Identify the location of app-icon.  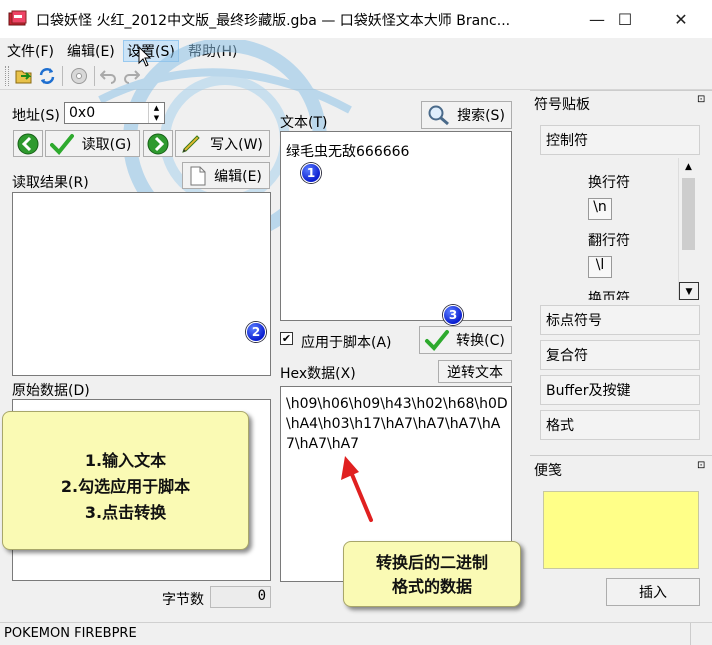
(17, 18).